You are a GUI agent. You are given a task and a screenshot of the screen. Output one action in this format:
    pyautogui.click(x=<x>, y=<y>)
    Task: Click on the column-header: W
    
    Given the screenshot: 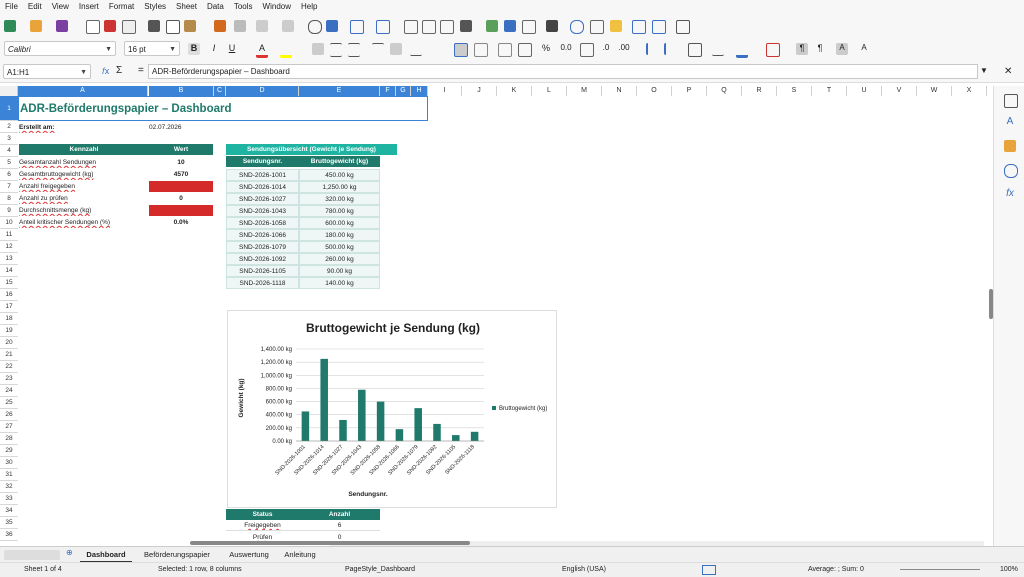 What is the action you would take?
    pyautogui.click(x=934, y=91)
    